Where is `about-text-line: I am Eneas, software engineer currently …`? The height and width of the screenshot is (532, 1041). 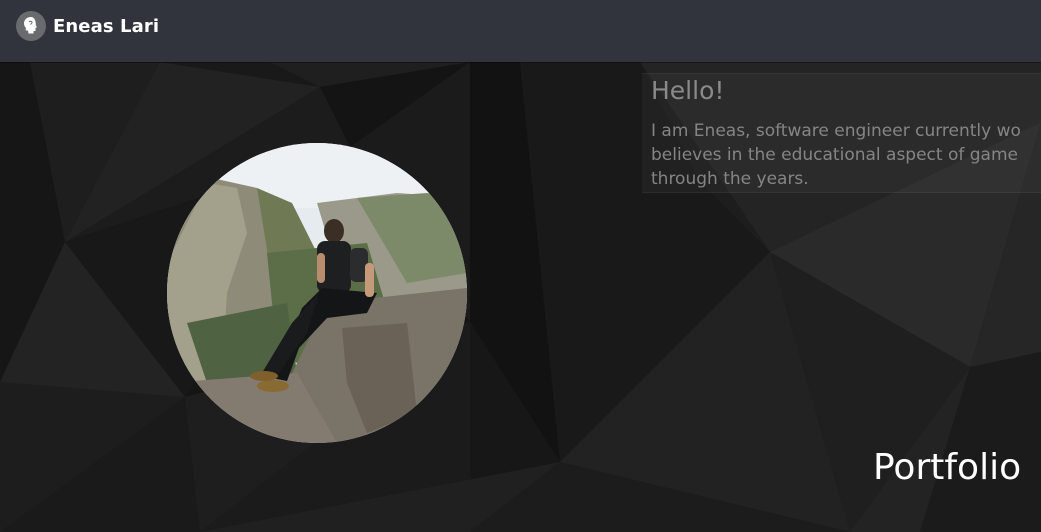 about-text-line: I am Eneas, software engineer currently … is located at coordinates (836, 131).